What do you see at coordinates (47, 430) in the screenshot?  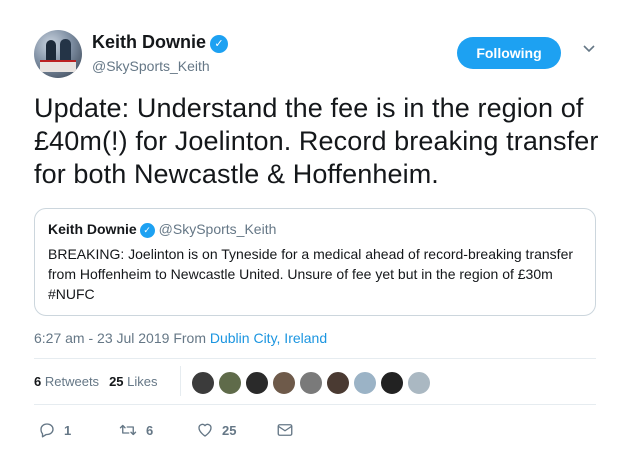 I see `reply-icon` at bounding box center [47, 430].